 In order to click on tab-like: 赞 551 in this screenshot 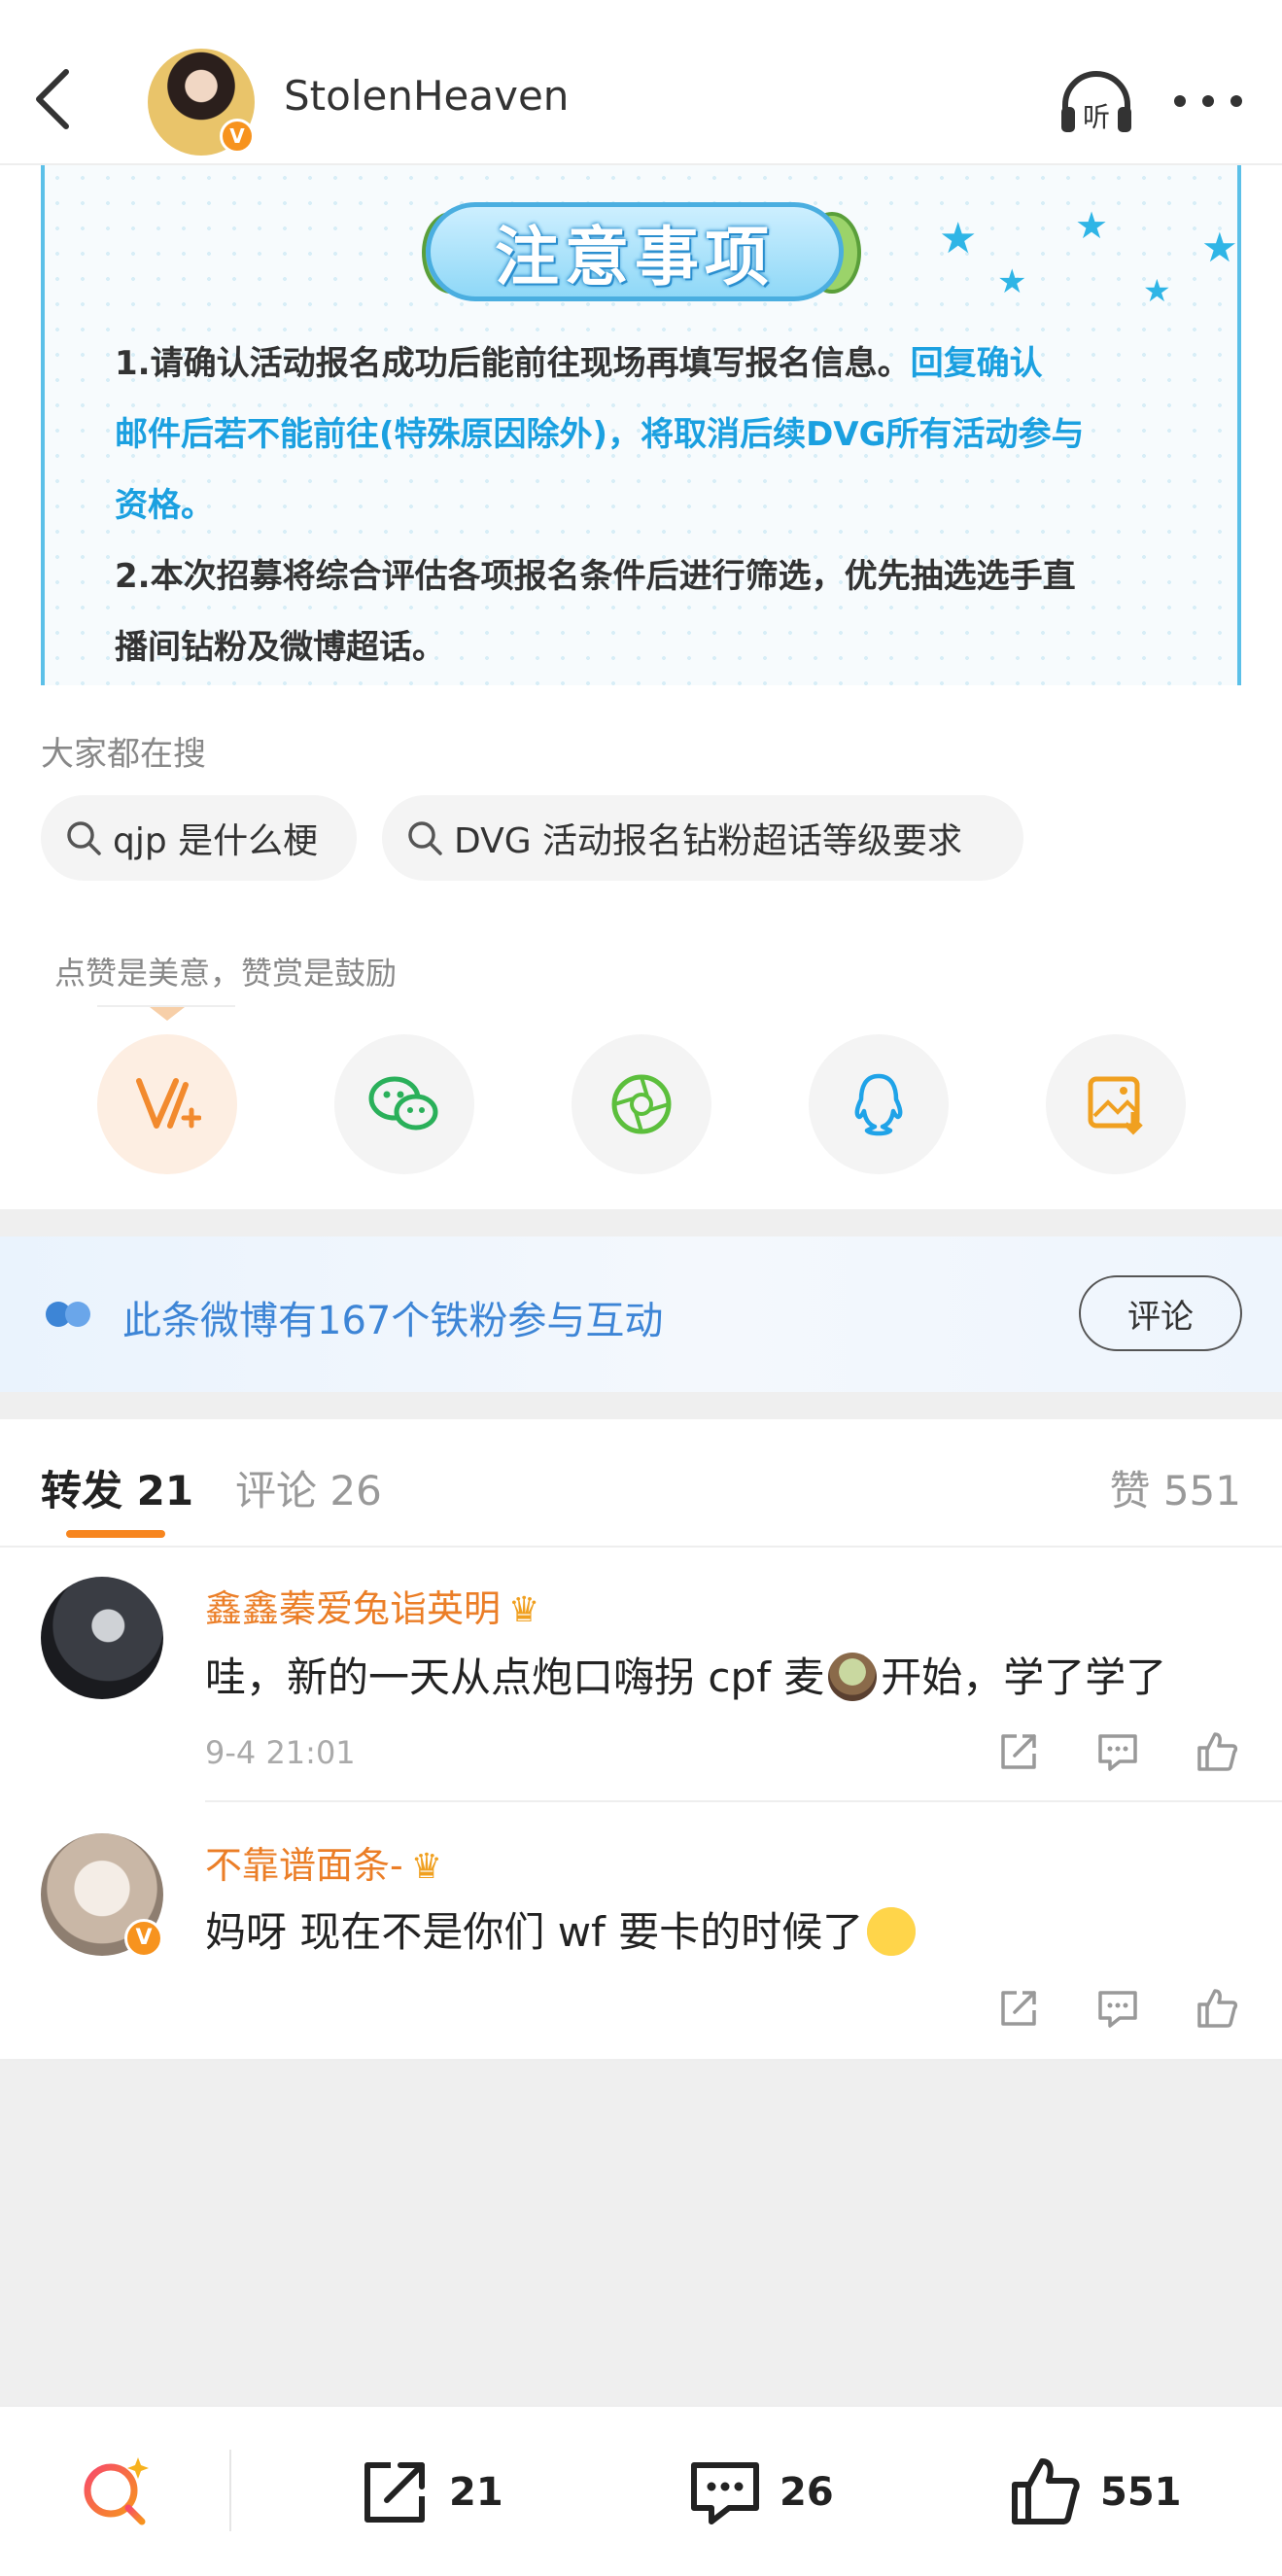, I will do `click(1175, 1487)`.